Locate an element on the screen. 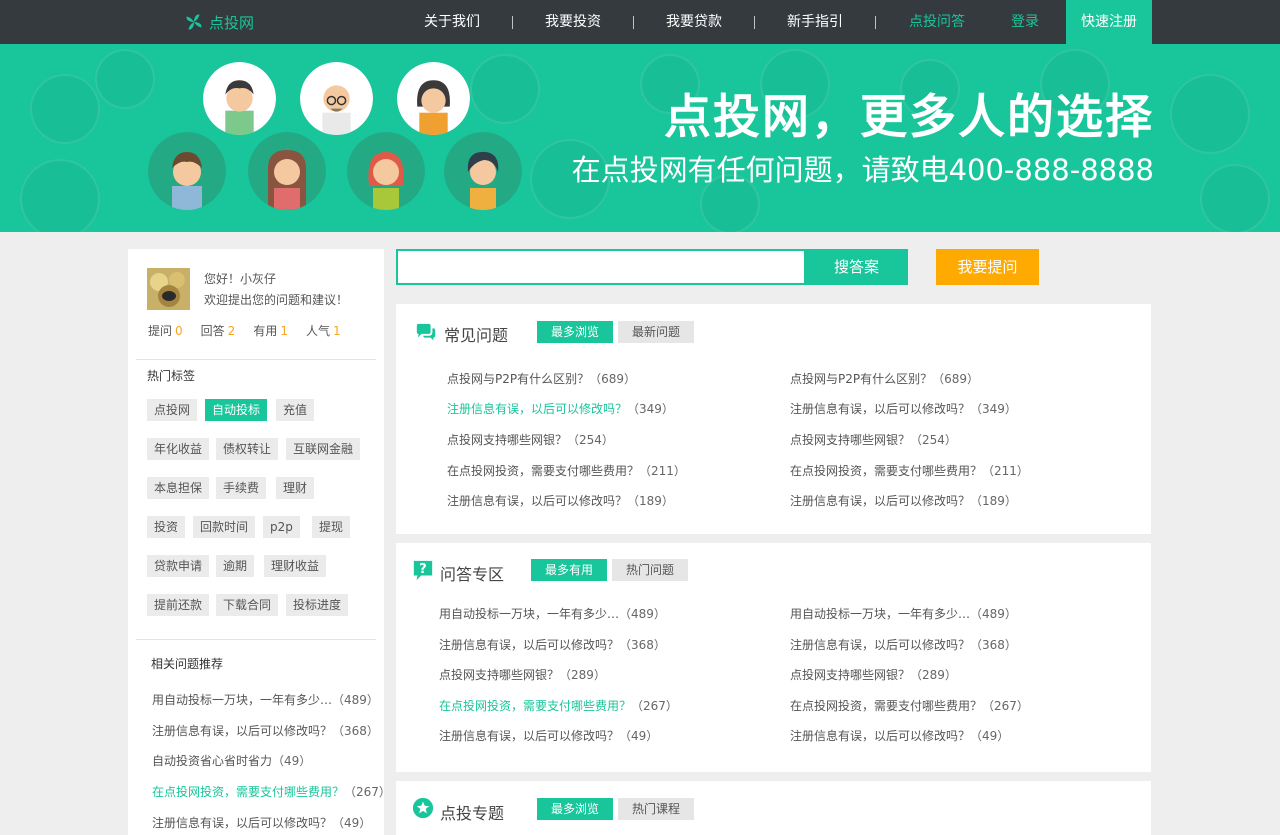 This screenshot has width=1280, height=835. stat-value: 0 is located at coordinates (179, 331).